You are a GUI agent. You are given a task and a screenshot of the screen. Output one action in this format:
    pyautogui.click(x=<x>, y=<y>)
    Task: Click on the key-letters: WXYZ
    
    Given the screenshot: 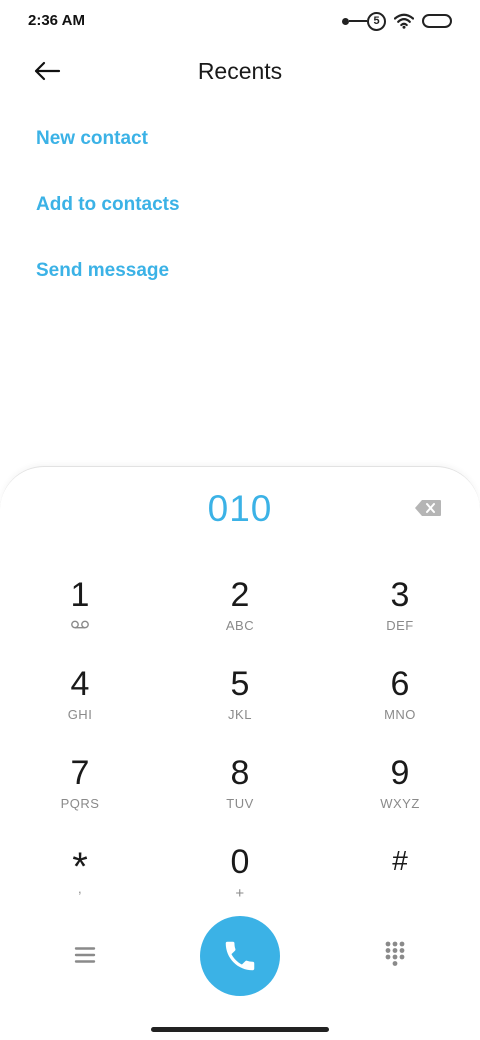 What is the action you would take?
    pyautogui.click(x=400, y=803)
    